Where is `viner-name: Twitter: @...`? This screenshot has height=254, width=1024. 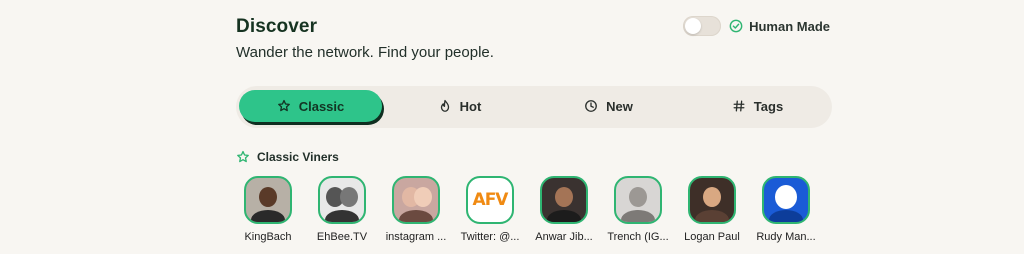
viner-name: Twitter: @... is located at coordinates (490, 237).